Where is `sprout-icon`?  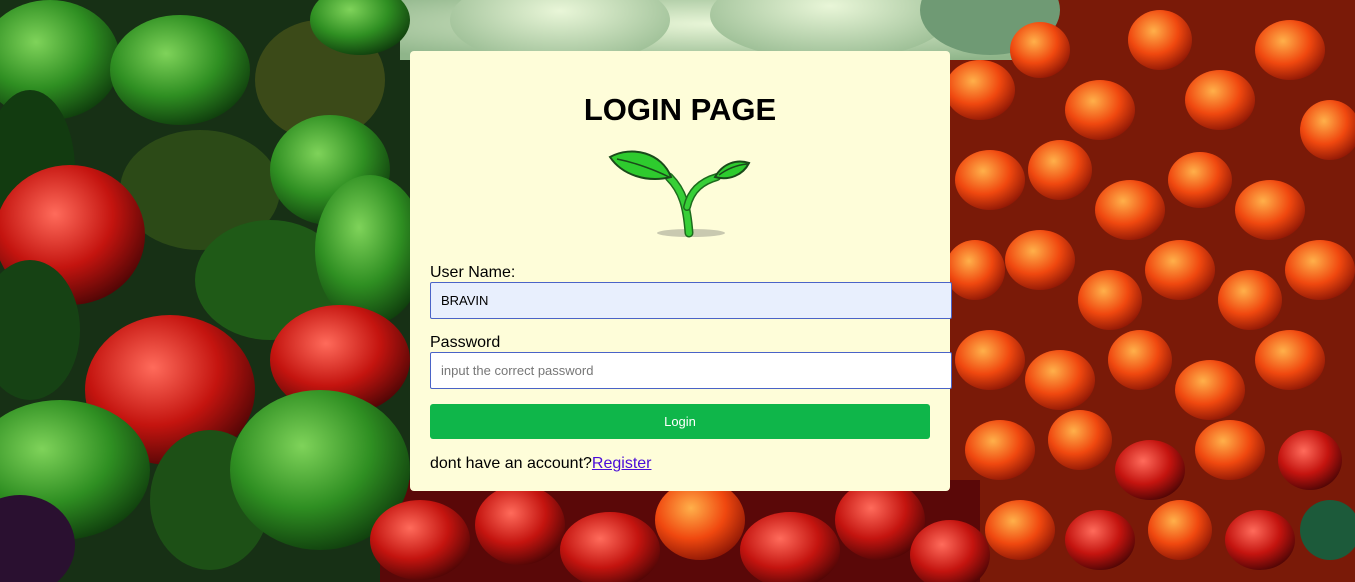 sprout-icon is located at coordinates (680, 195).